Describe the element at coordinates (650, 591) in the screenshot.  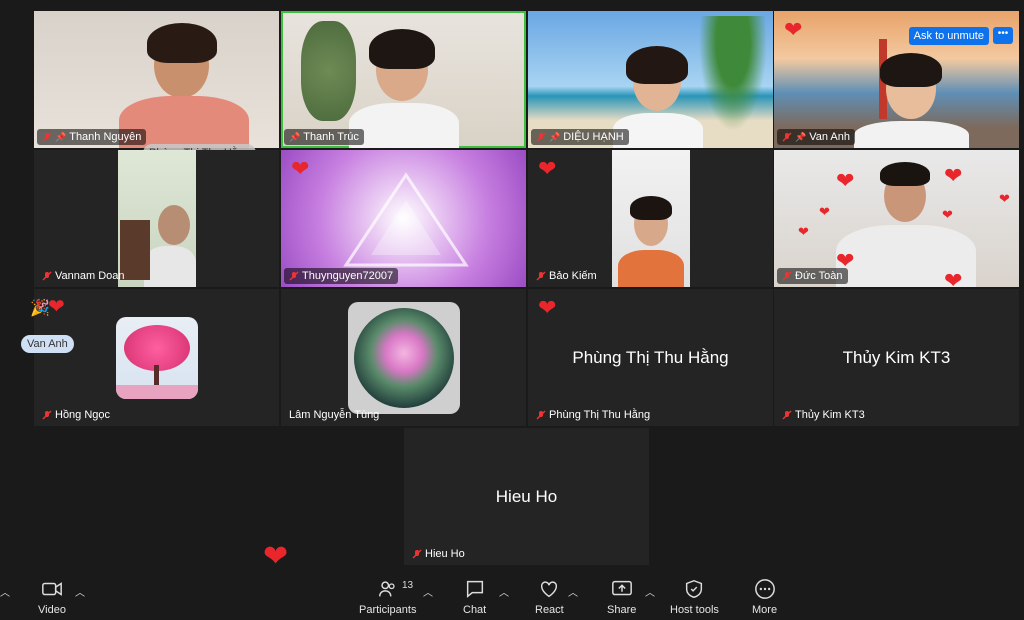
I see `share-options-chevron-icon: ︿` at that location.